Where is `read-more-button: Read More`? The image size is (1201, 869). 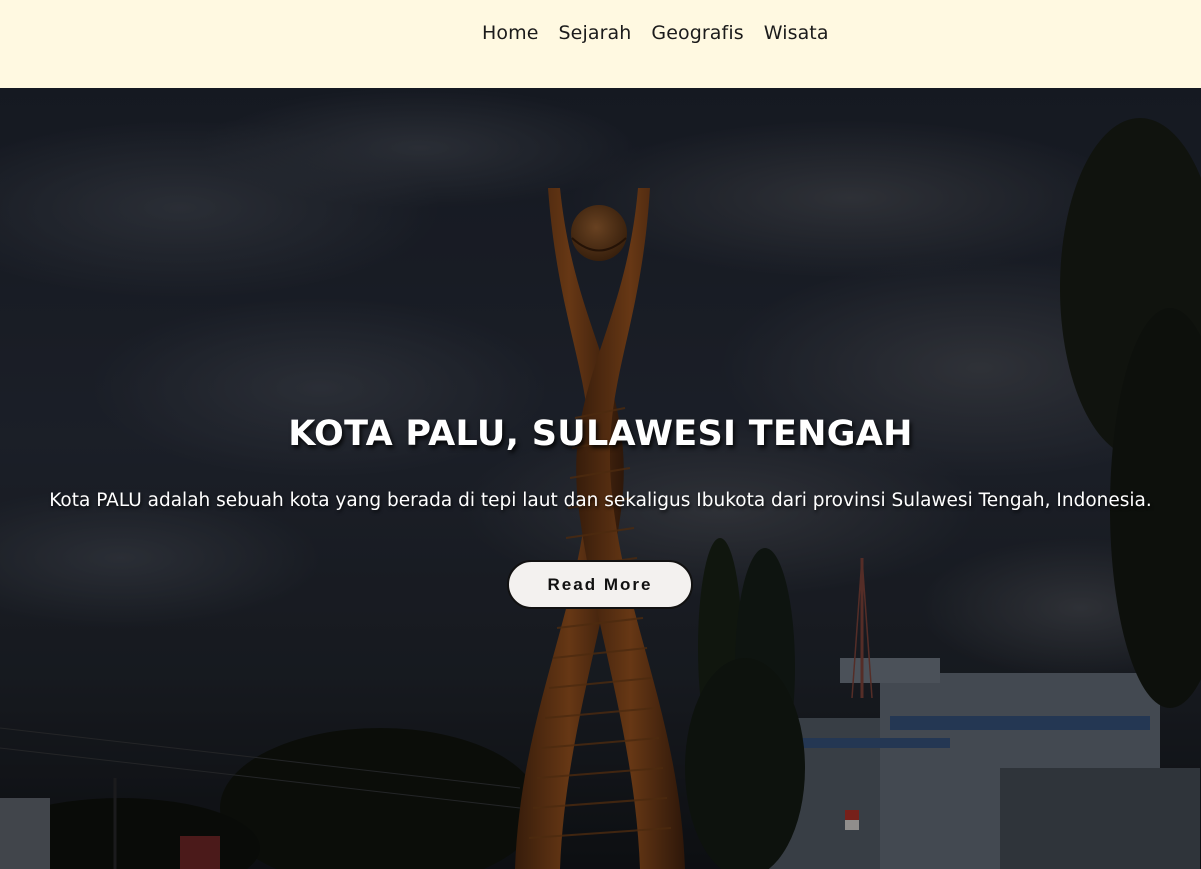 read-more-button: Read More is located at coordinates (600, 584).